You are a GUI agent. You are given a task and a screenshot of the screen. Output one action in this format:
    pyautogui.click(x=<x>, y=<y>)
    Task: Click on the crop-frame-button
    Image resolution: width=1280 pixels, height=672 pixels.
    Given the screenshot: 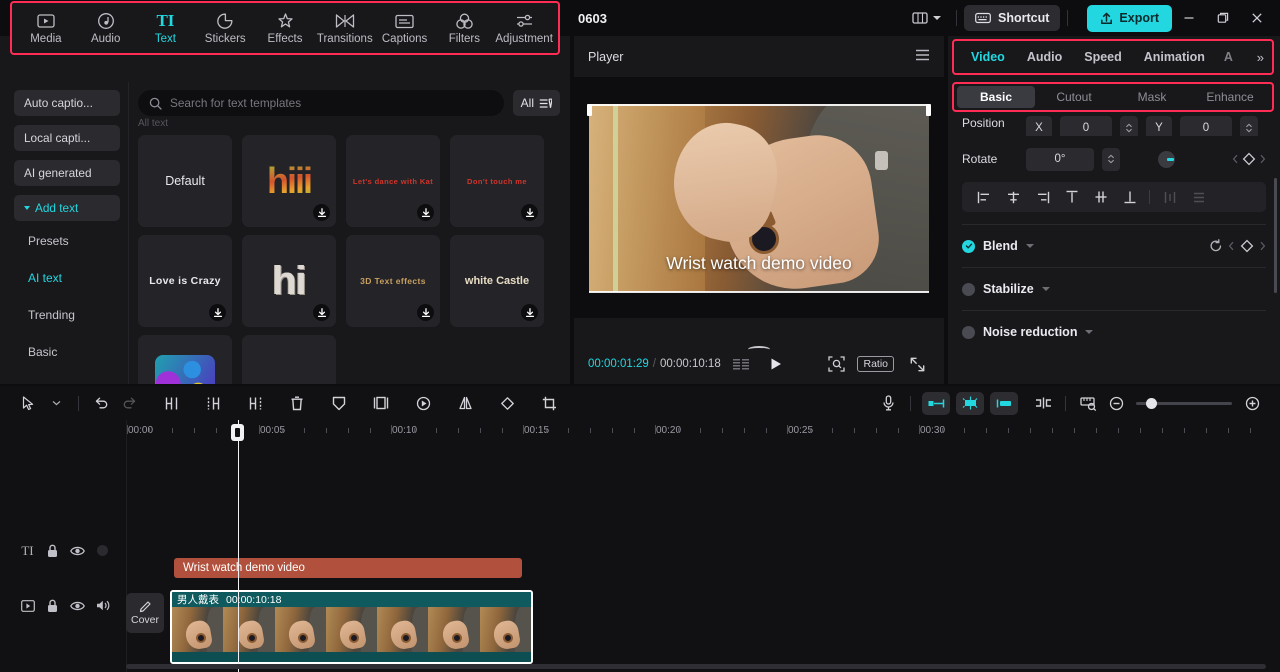 What is the action you would take?
    pyautogui.click(x=381, y=403)
    